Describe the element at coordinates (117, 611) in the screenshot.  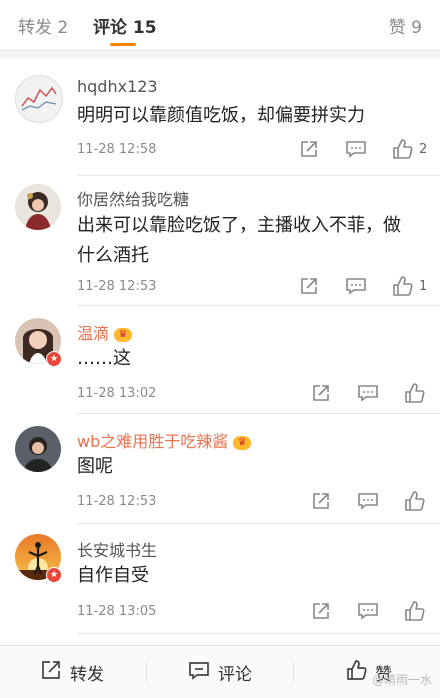
I see `timestamp: 11-28 13:05` at that location.